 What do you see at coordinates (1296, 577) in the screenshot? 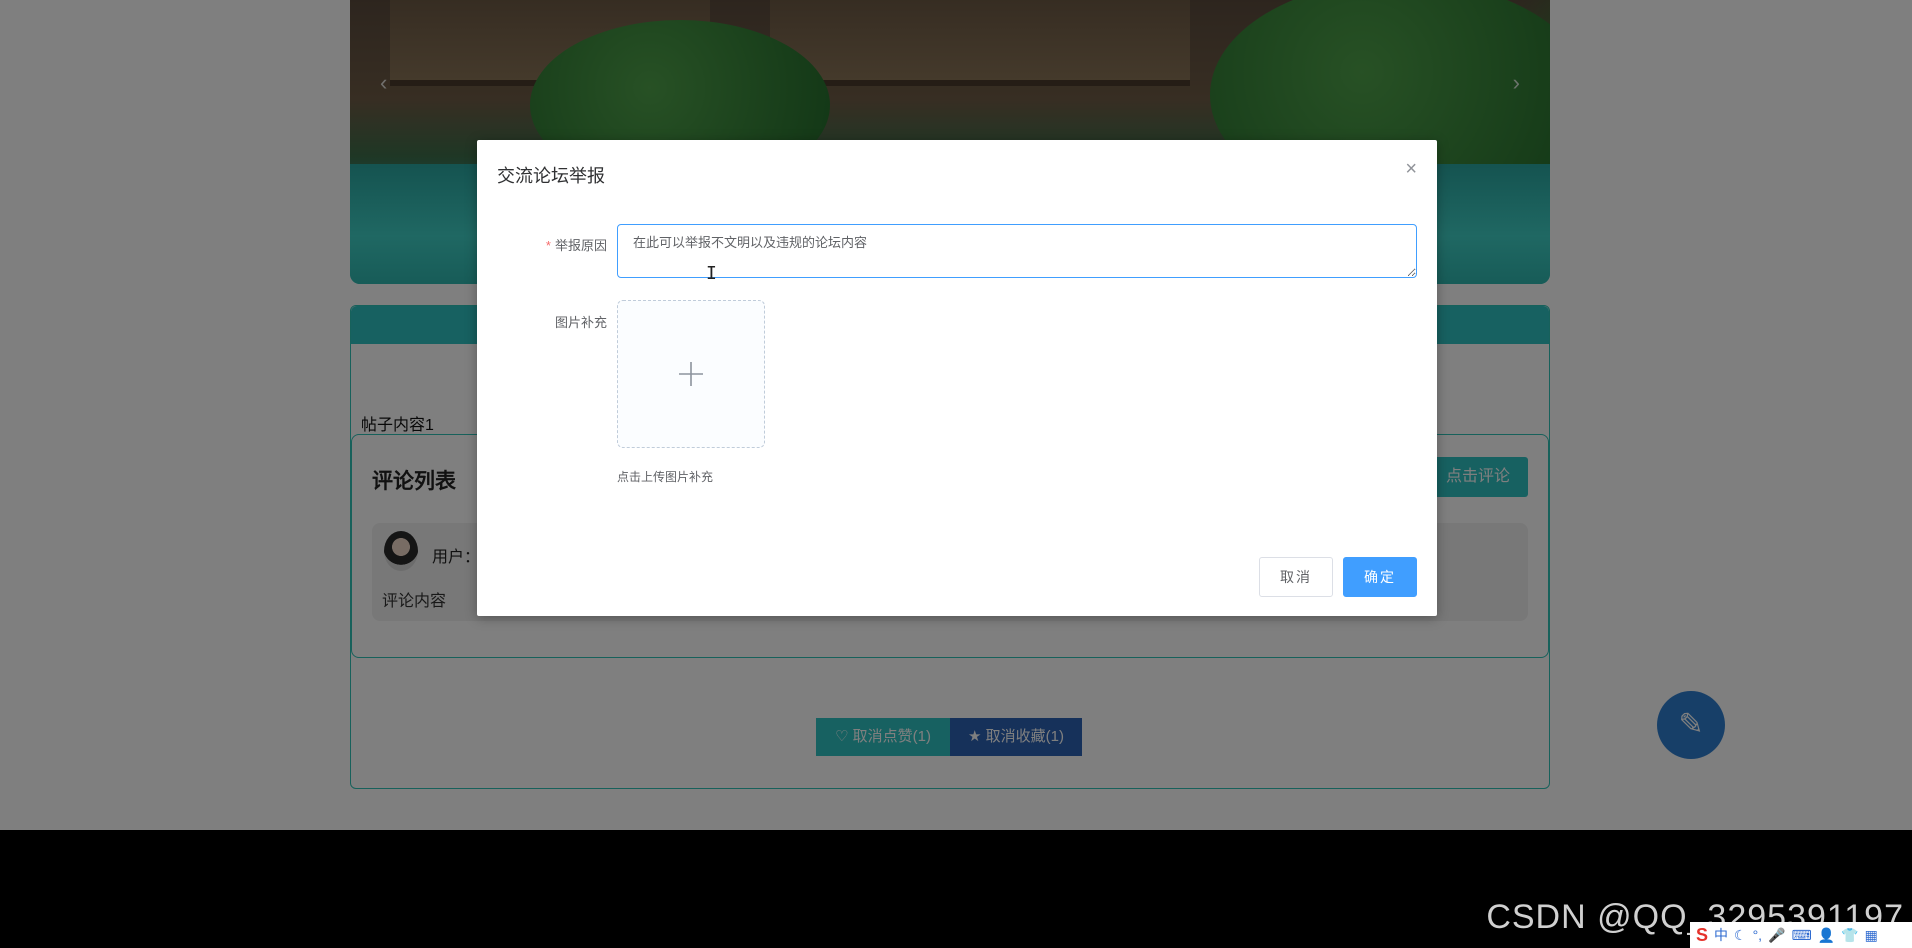
I see `cancel-button: 取消` at bounding box center [1296, 577].